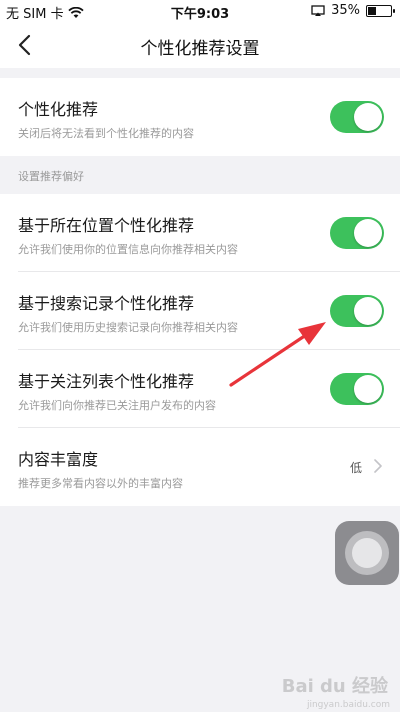 The image size is (400, 712). What do you see at coordinates (117, 405) in the screenshot?
I see `setting-description: 允许我们向你推荐已关注用户发布的内容` at bounding box center [117, 405].